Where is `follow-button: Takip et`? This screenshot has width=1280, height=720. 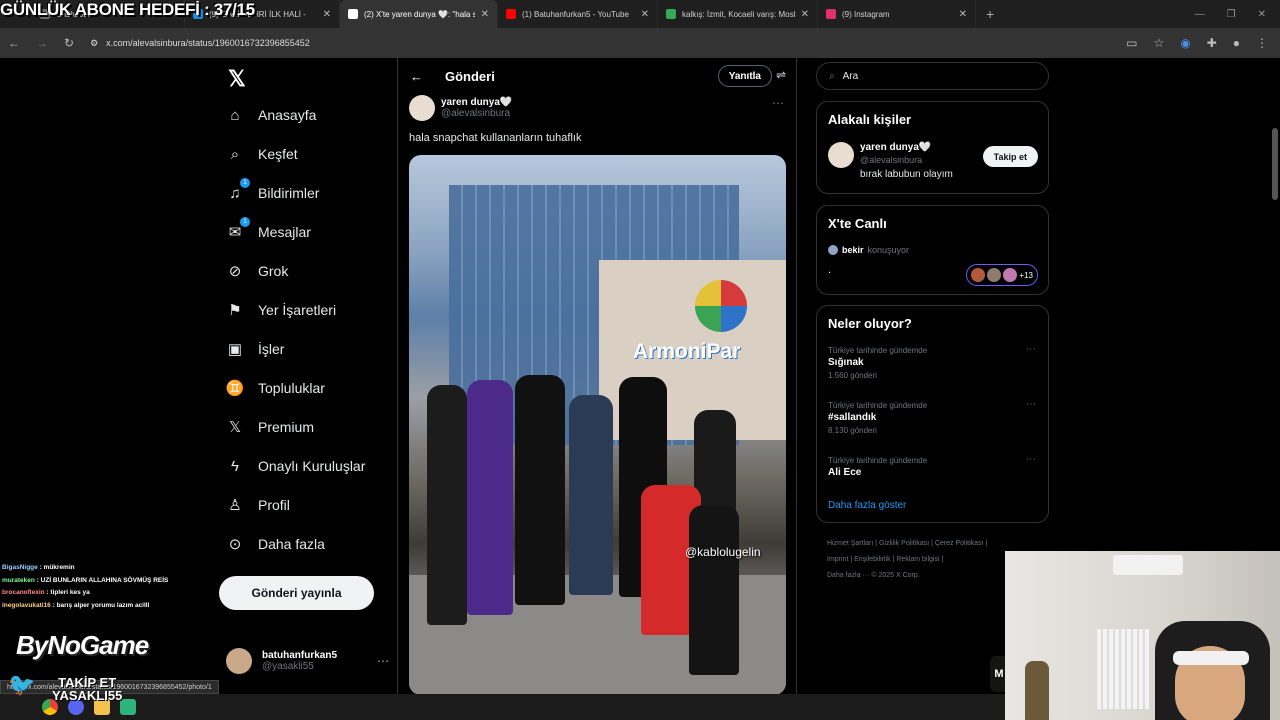
follow-button: Takip et is located at coordinates (1010, 156).